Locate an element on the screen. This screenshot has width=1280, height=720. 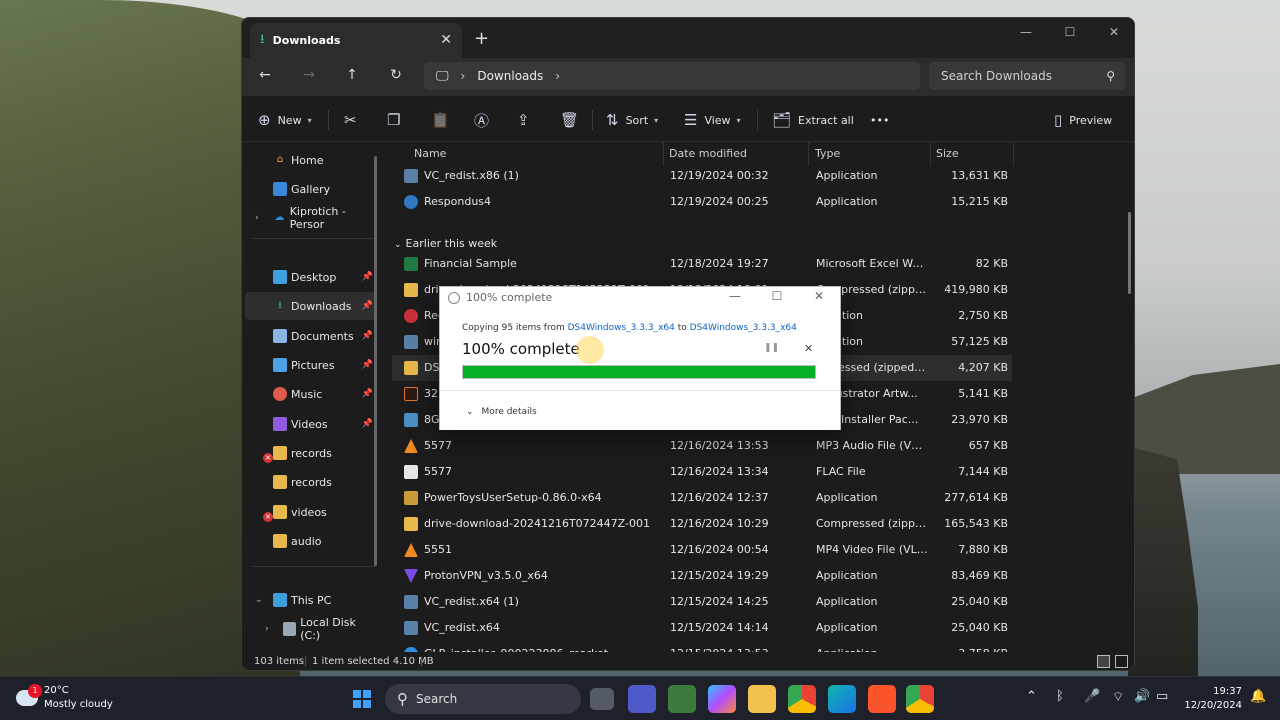
brave-icon is located at coordinates (882, 699).